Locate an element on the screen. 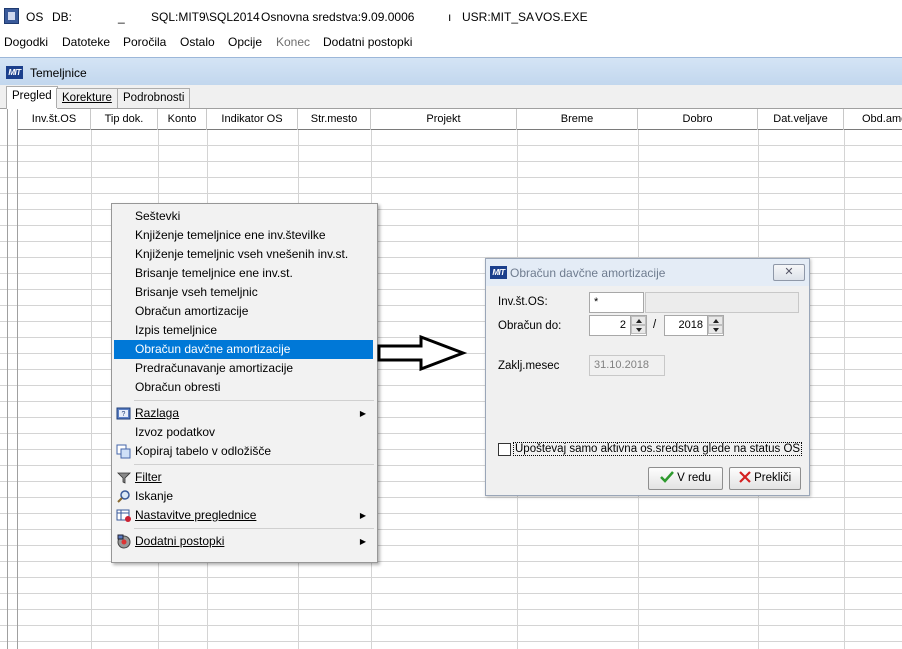  month-spin-buttons is located at coordinates (638, 325).